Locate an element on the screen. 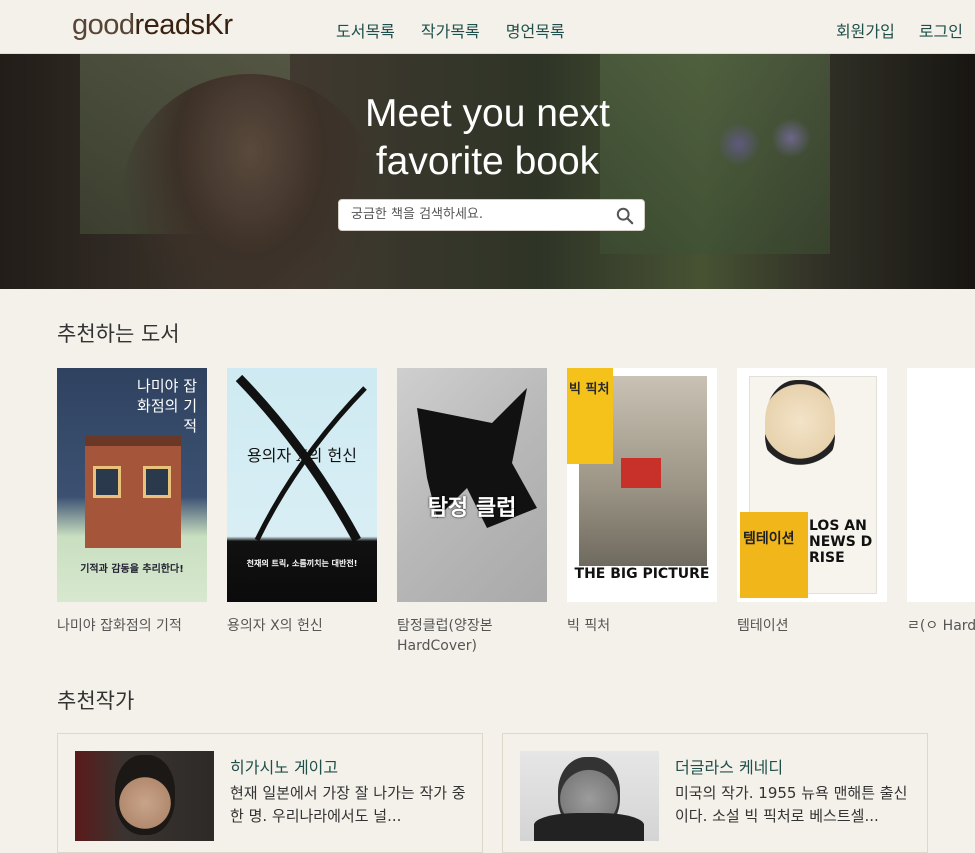 This screenshot has height=853, width=975. book-card: 나미야 잡화점의 기적 기적과 감동을 추리한다! 나미야 잡화점의 기적 is located at coordinates (132, 502).